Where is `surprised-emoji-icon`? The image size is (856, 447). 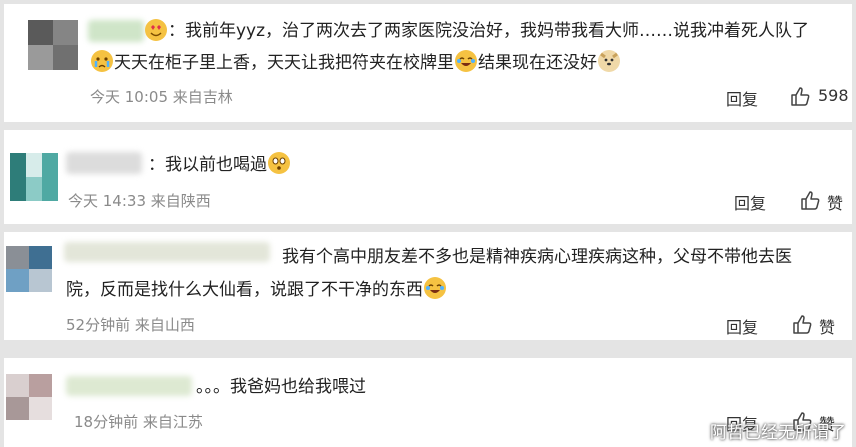
surprised-emoji-icon is located at coordinates (279, 163).